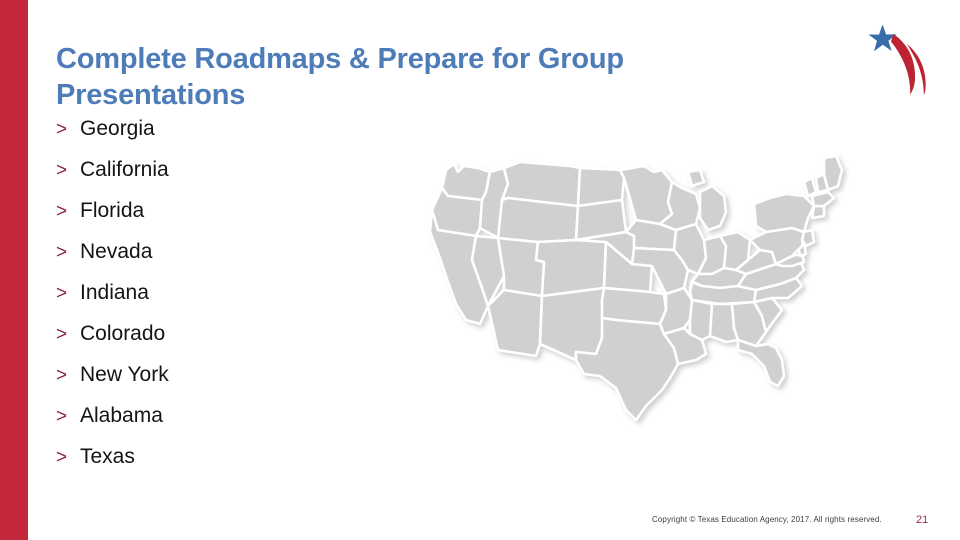 The height and width of the screenshot is (540, 960). I want to click on list-item-label: Georgia, so click(117, 128).